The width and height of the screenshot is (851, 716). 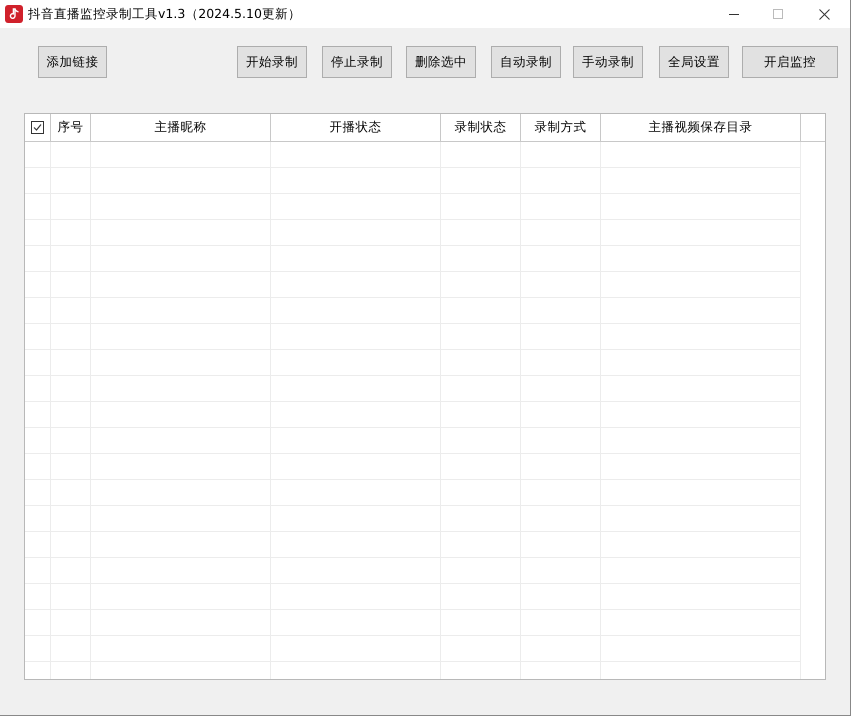 What do you see at coordinates (71, 127) in the screenshot?
I see `column-header: 序号` at bounding box center [71, 127].